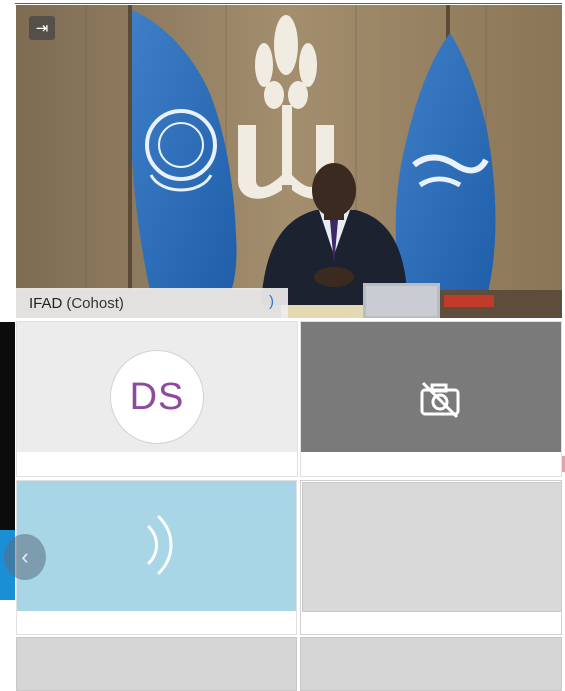 This screenshot has height=691, width=565. I want to click on avatar: DS, so click(157, 397).